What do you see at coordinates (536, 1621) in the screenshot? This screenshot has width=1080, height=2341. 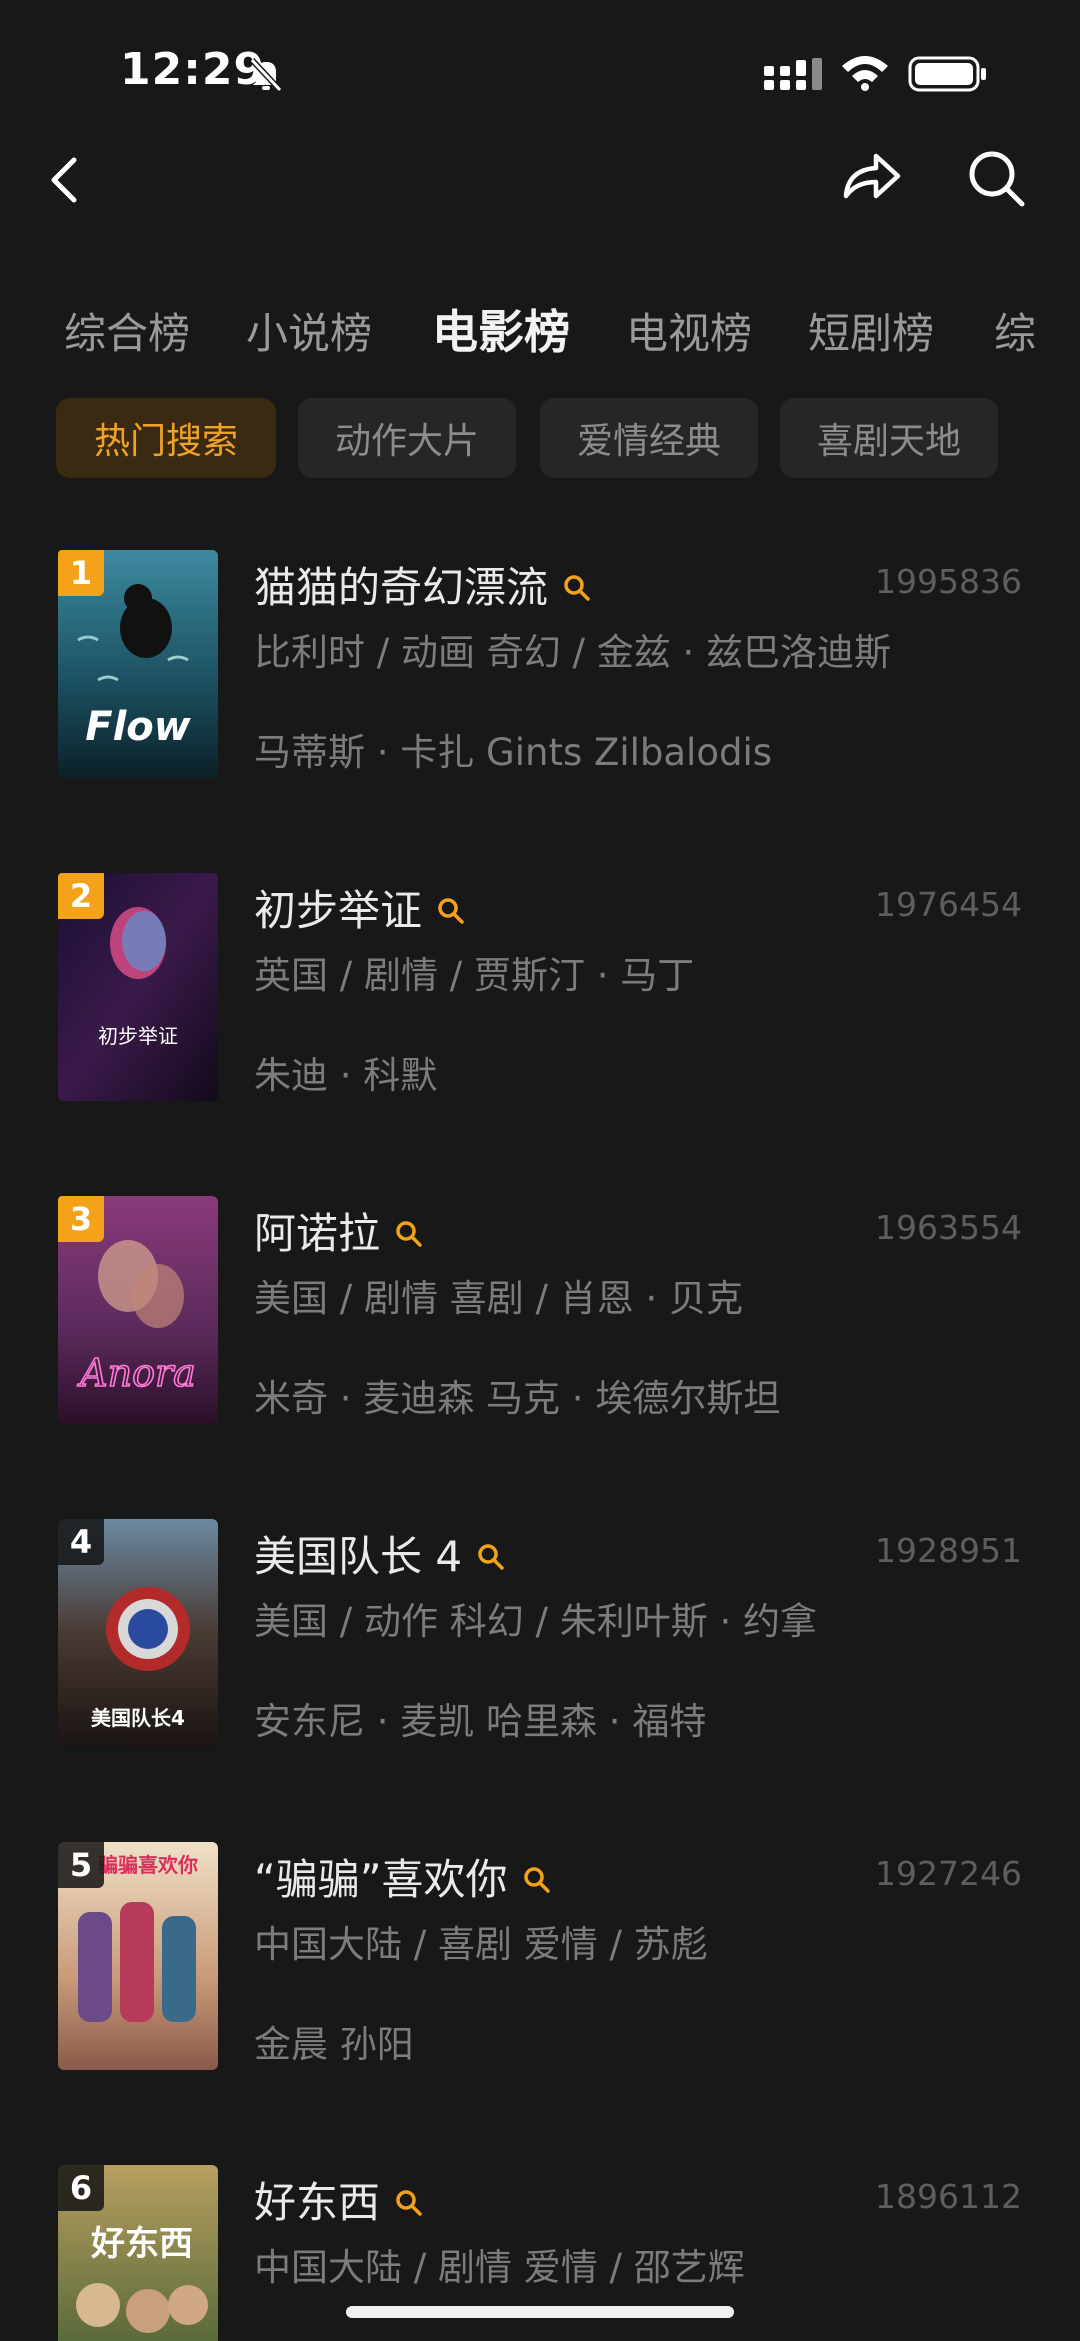 I see `item-meta: 美国 / 动作 科幻 / 朱利叶斯 · 约拿` at bounding box center [536, 1621].